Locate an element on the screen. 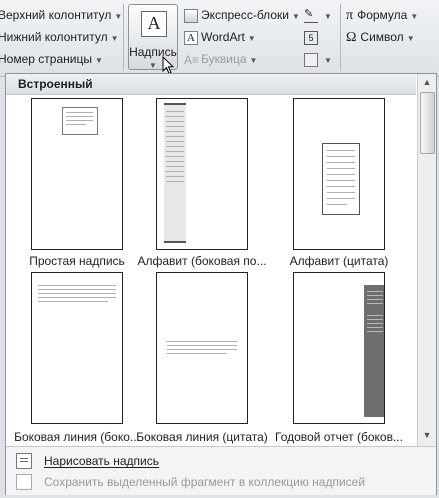  textbox-preview is located at coordinates (80, 121).